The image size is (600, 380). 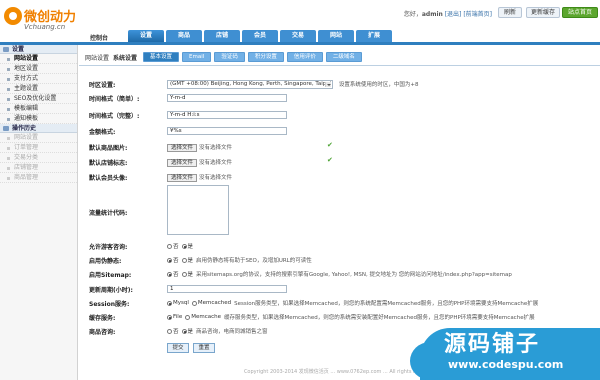 I want to click on date-short-label: 时间格式（简单）:, so click(x=114, y=99).